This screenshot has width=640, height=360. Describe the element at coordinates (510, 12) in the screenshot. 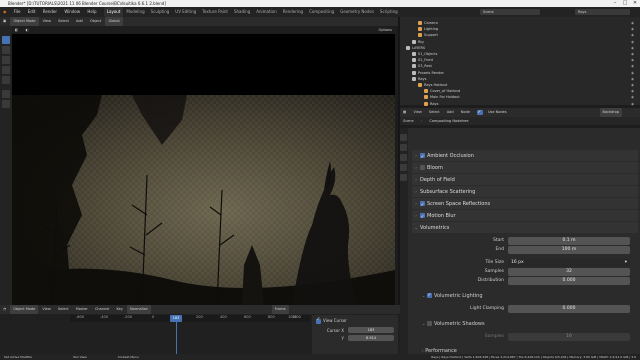

I see `scene-selector: Scene` at that location.